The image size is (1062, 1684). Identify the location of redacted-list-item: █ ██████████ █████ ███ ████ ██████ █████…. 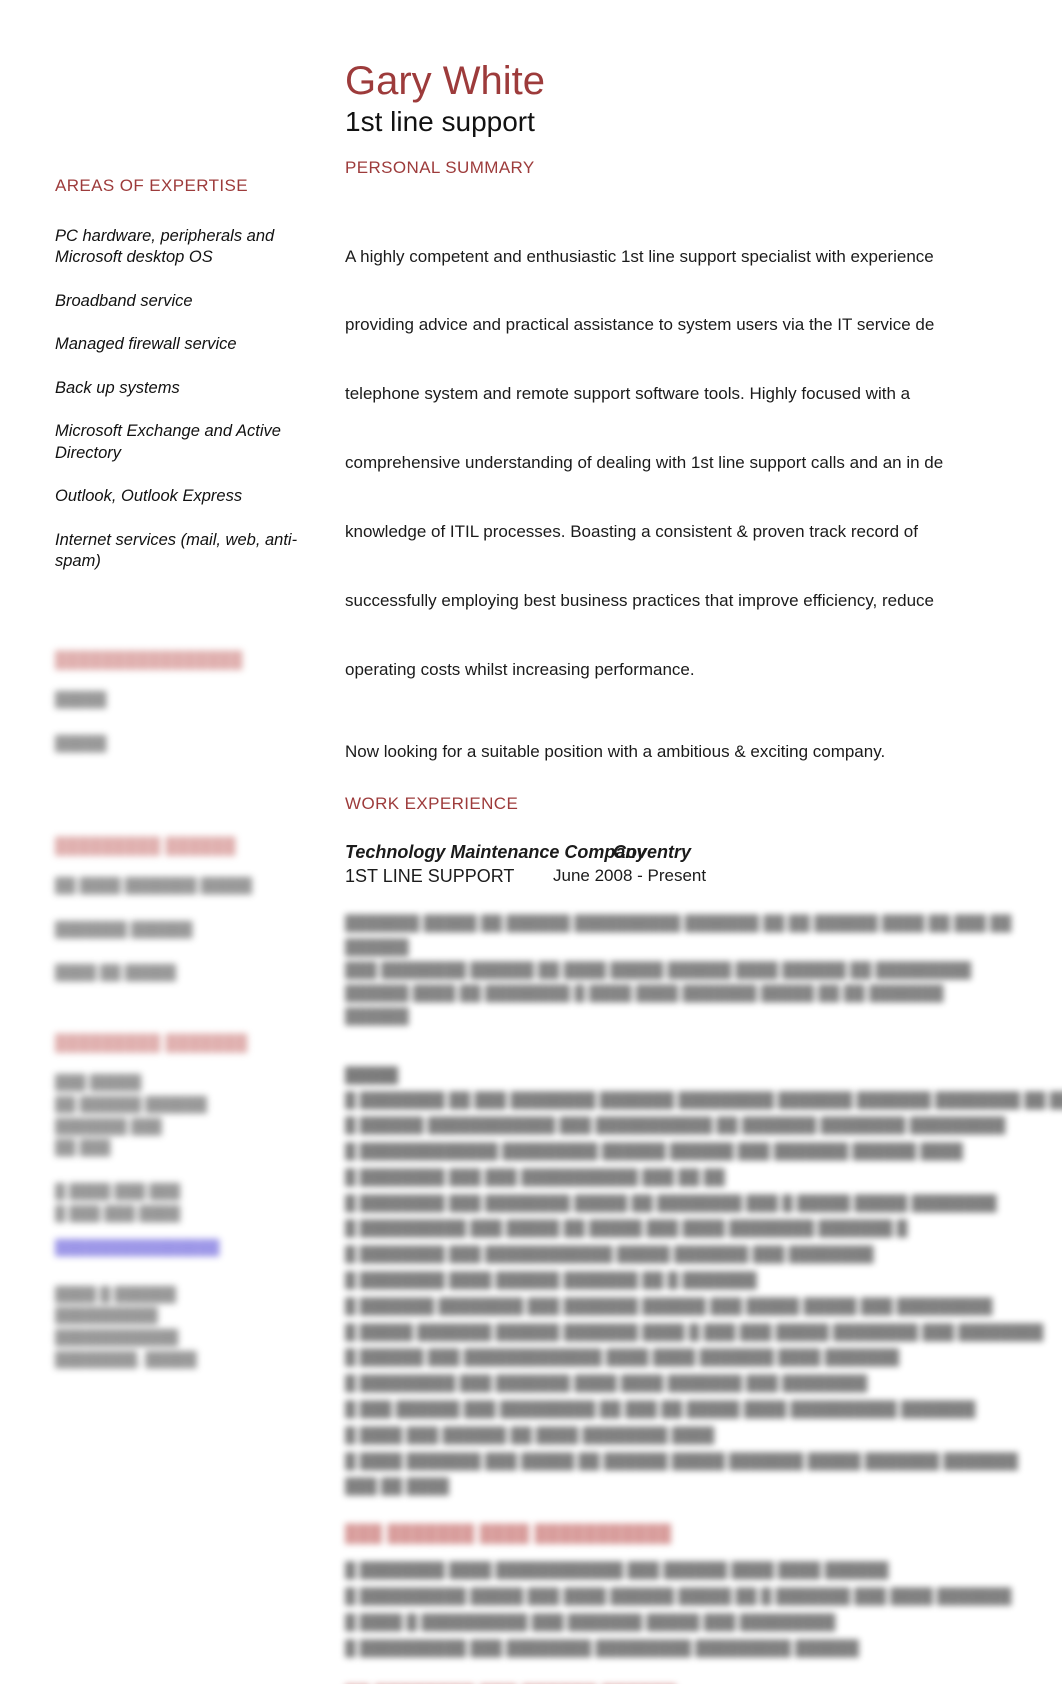
(678, 1597).